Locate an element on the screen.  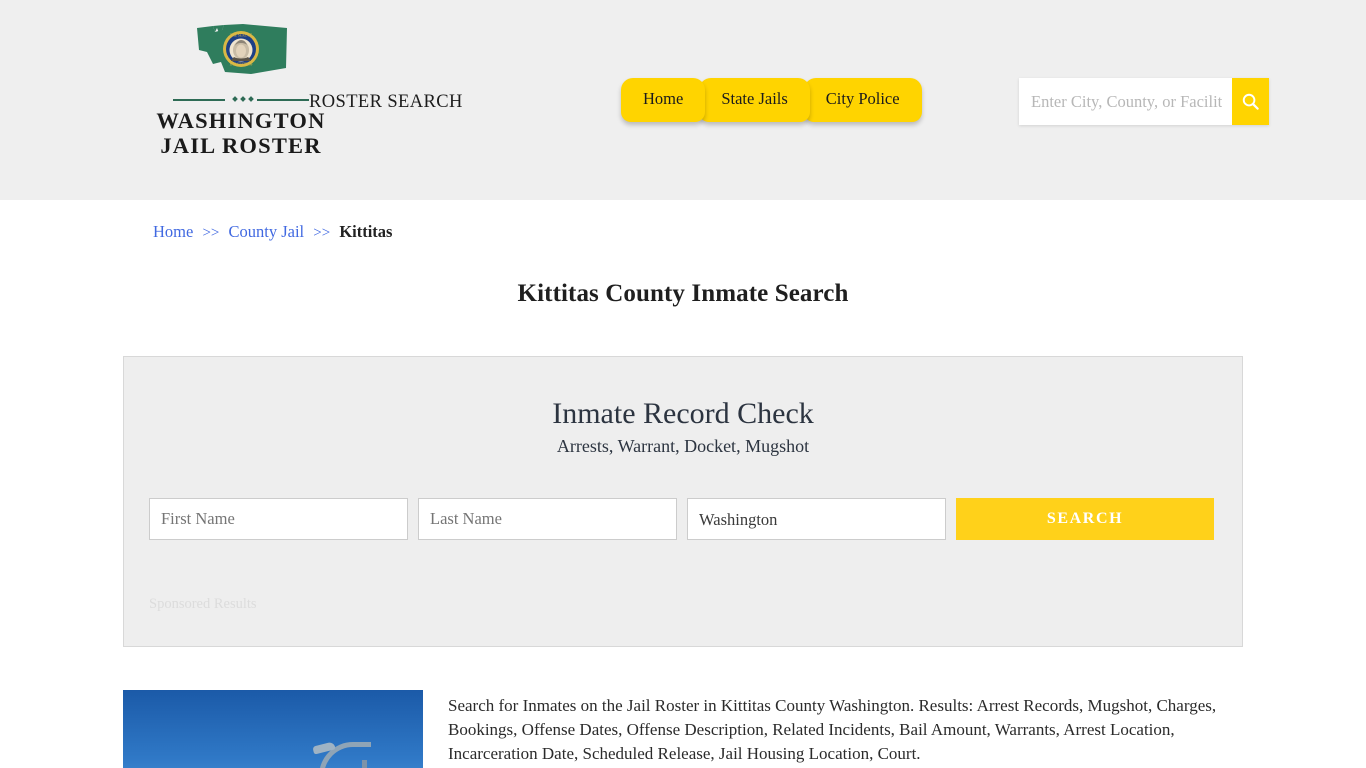
breadcrumb: Home >> County Jail >> Kittitas is located at coordinates (683, 221).